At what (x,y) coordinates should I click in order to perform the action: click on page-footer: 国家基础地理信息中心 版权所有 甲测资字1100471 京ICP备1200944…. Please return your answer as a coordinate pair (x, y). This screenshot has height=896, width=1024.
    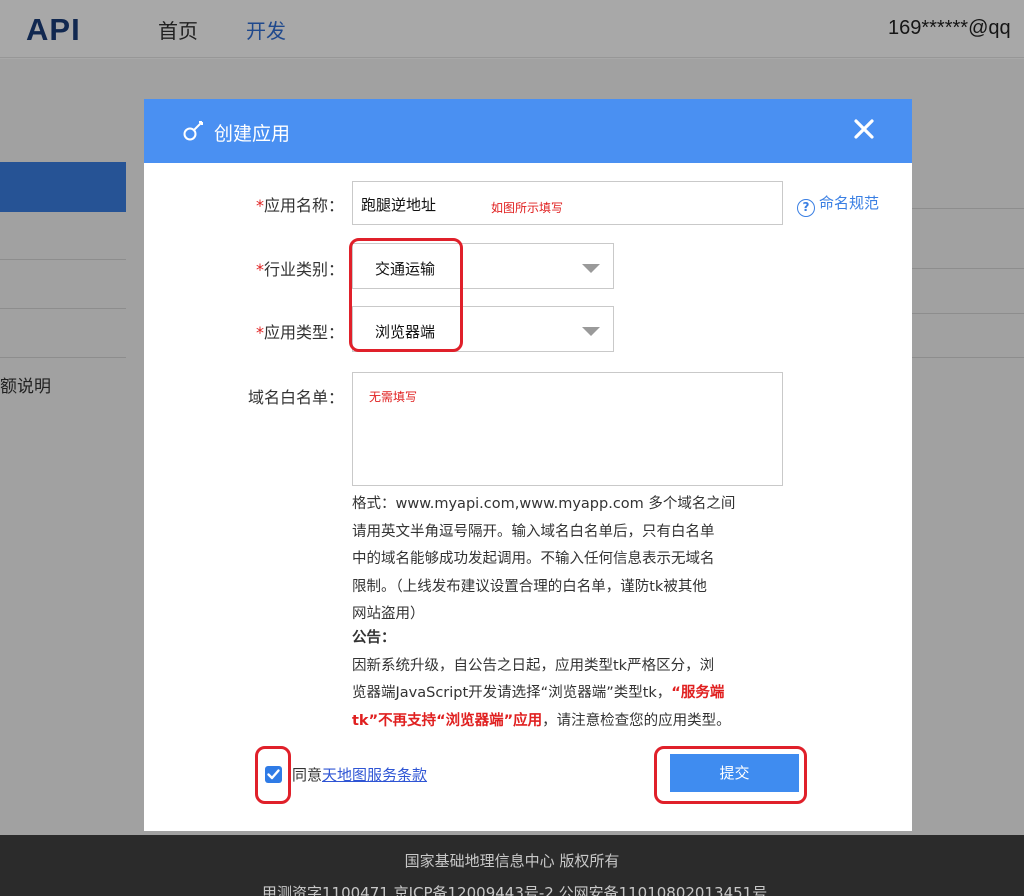
    Looking at the image, I should click on (512, 865).